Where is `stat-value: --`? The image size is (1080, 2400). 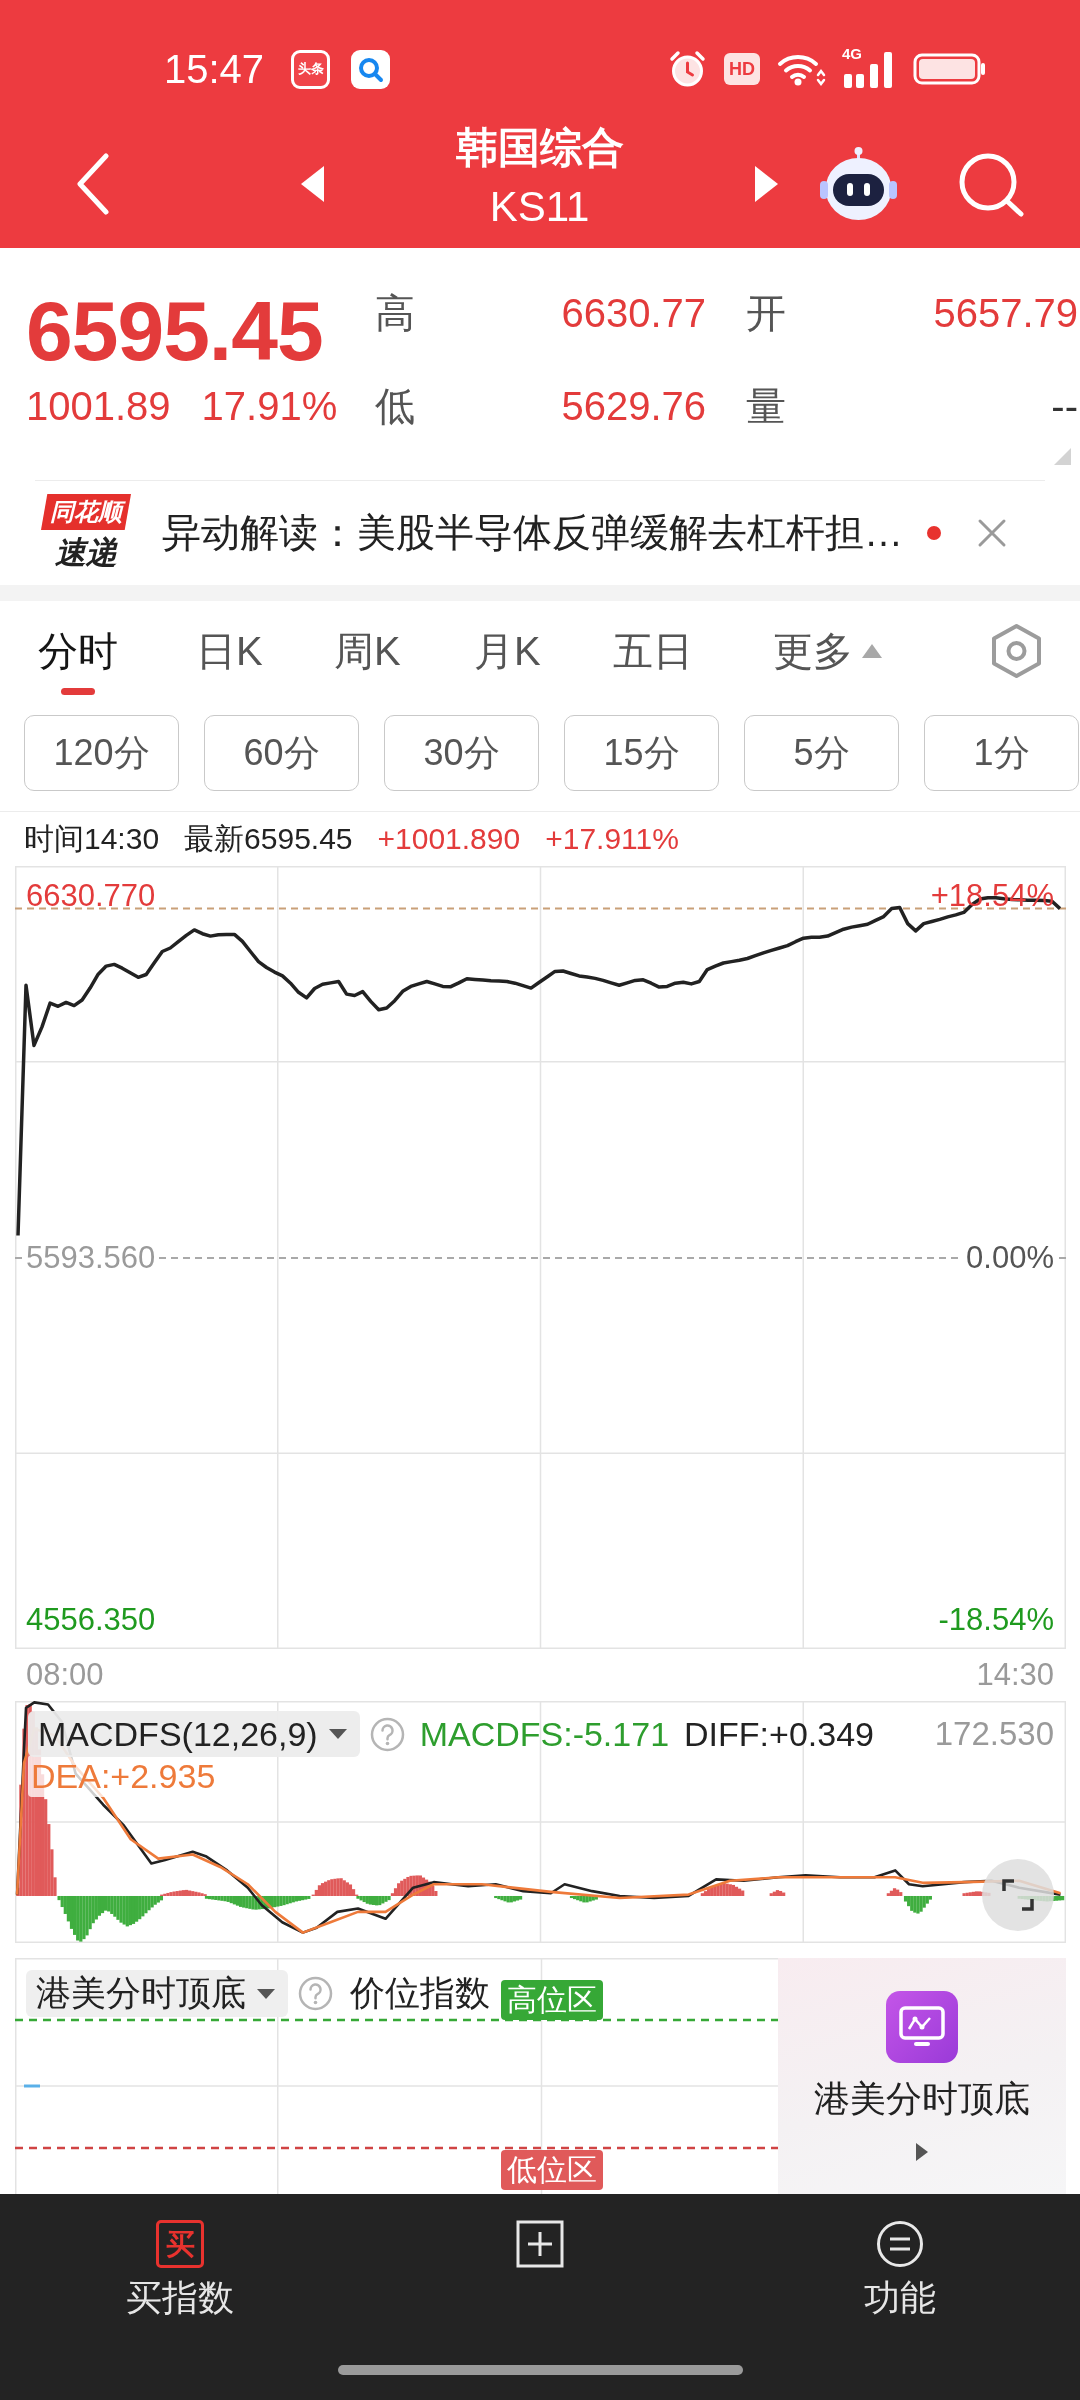
stat-value: -- is located at coordinates (1064, 406).